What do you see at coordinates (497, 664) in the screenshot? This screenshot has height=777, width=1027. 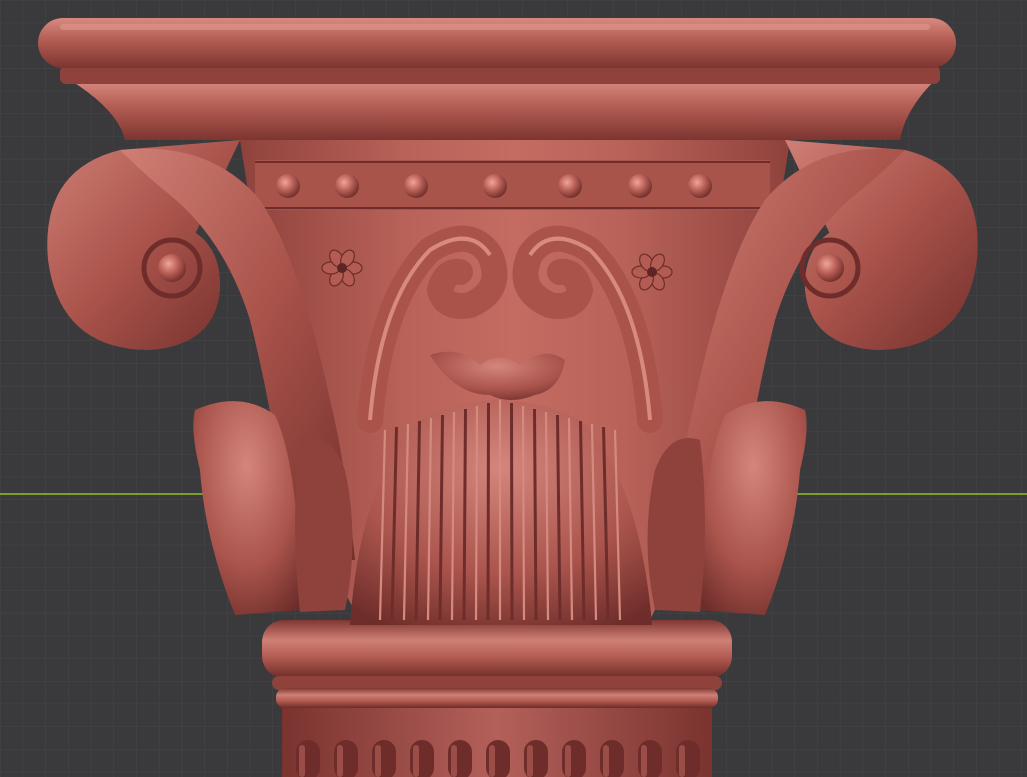 I see `astragal-ring` at bounding box center [497, 664].